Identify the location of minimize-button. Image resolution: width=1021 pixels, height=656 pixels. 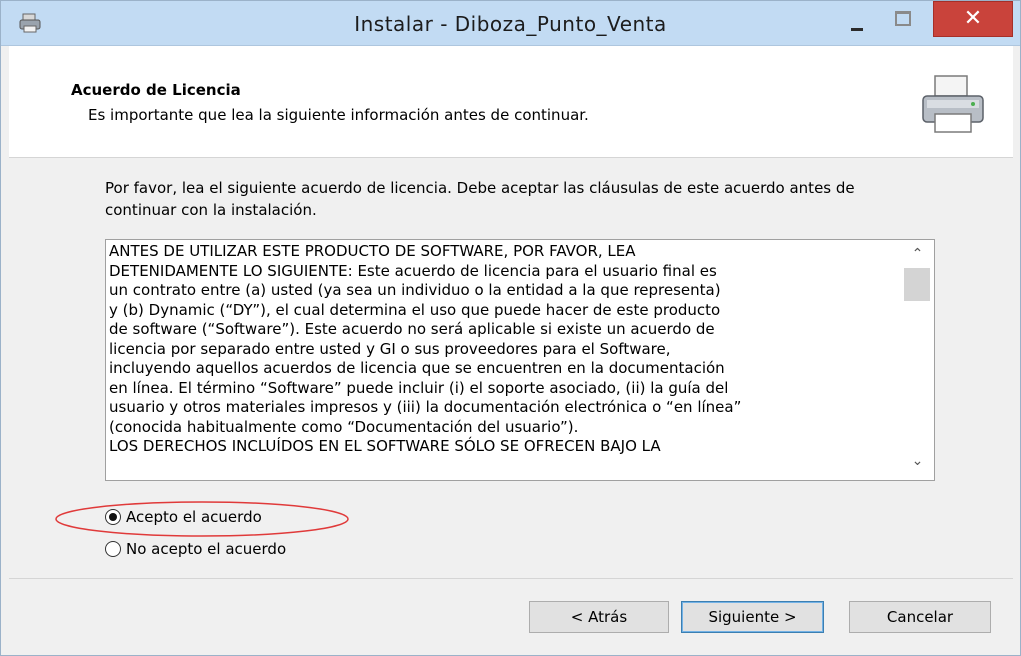
(856, 20).